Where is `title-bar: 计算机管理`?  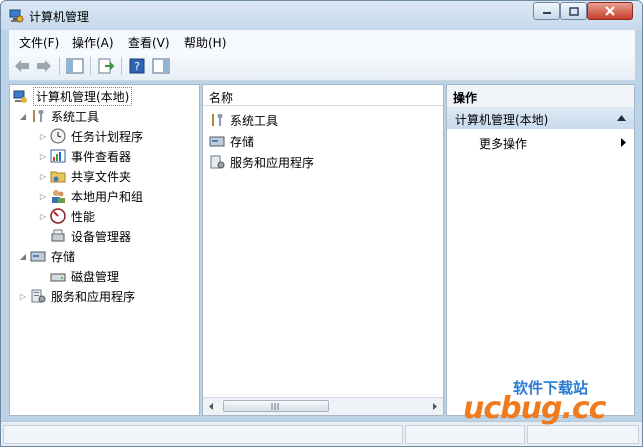 title-bar: 计算机管理 is located at coordinates (321, 15).